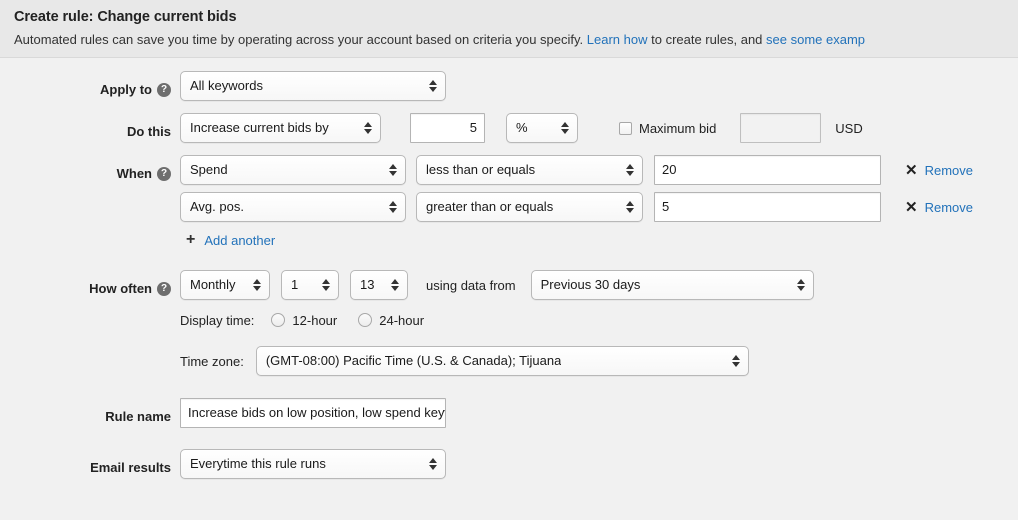  What do you see at coordinates (617, 39) in the screenshot?
I see `learn-how-link: Learn how` at bounding box center [617, 39].